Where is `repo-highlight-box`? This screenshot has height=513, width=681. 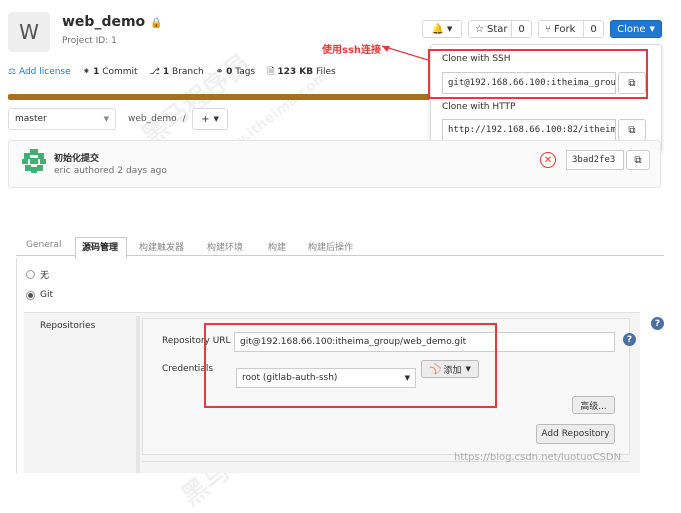
repo-highlight-box is located at coordinates (350, 365).